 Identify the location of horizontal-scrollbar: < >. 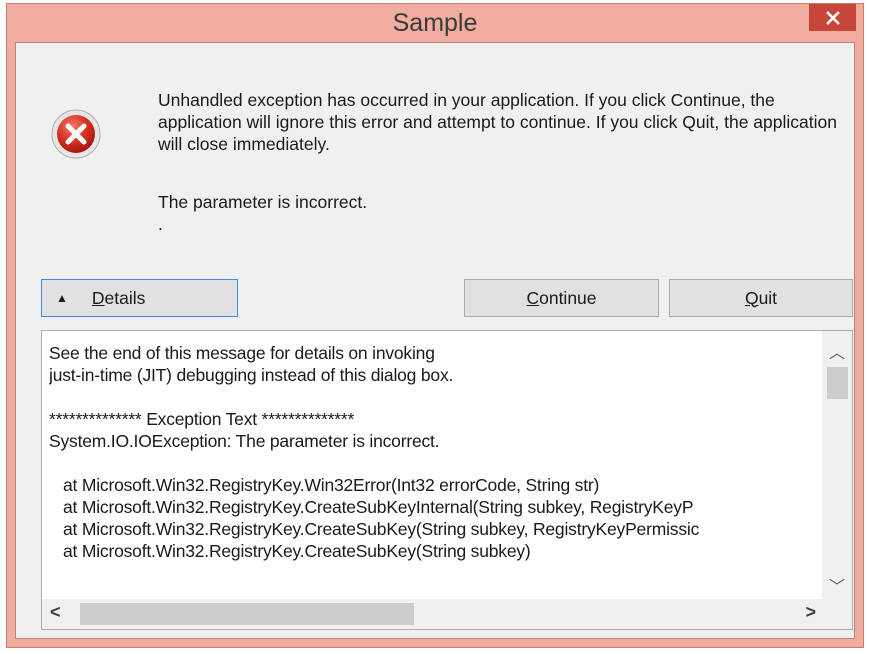
(433, 614).